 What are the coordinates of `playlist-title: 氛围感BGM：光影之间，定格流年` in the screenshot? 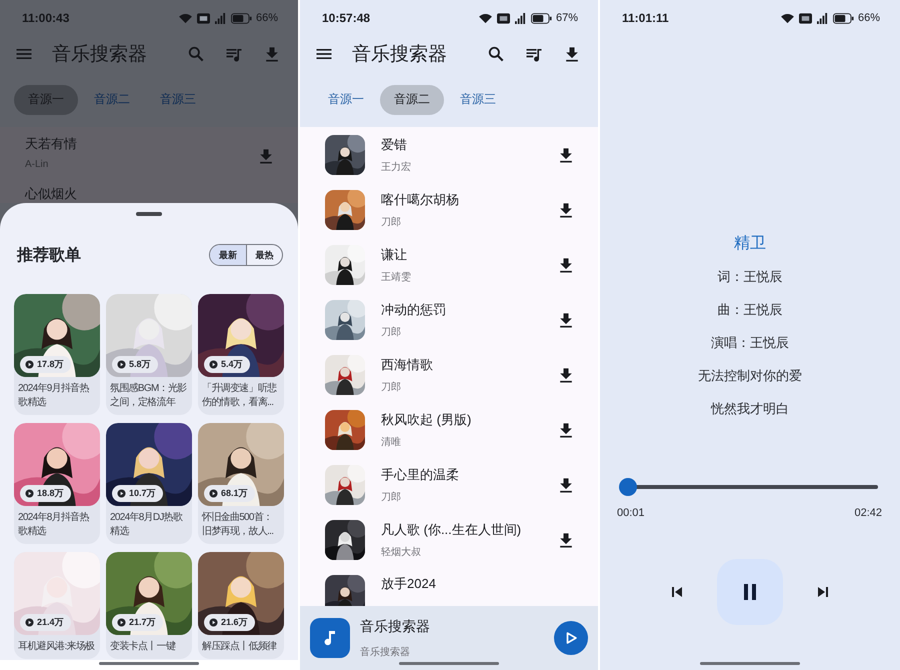 It's located at (148, 396).